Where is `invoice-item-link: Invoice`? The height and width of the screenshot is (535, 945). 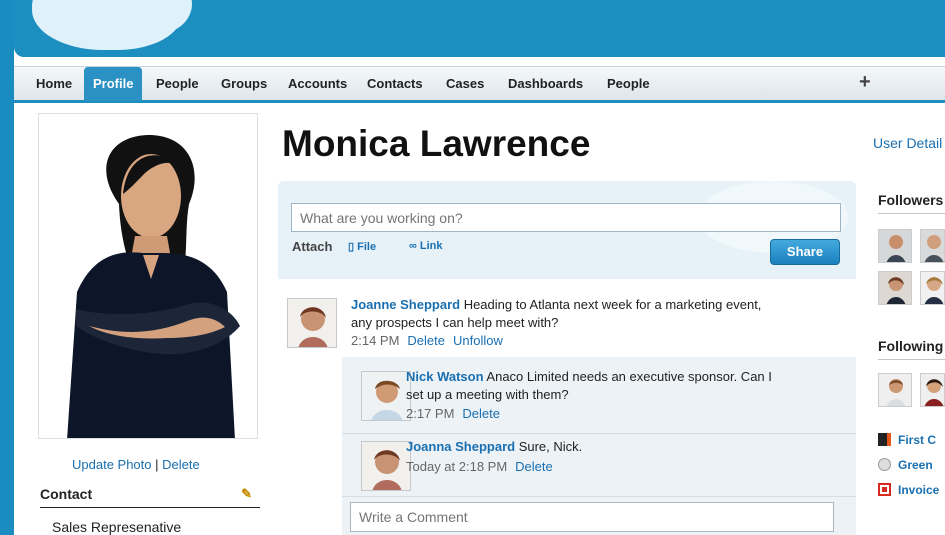
invoice-item-link: Invoice is located at coordinates (908, 490).